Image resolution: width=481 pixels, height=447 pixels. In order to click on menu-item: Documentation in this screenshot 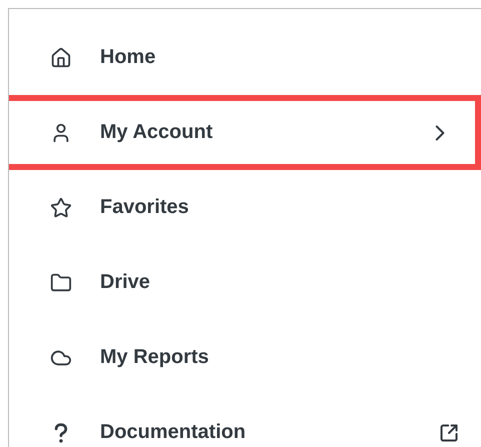, I will do `click(245, 421)`.